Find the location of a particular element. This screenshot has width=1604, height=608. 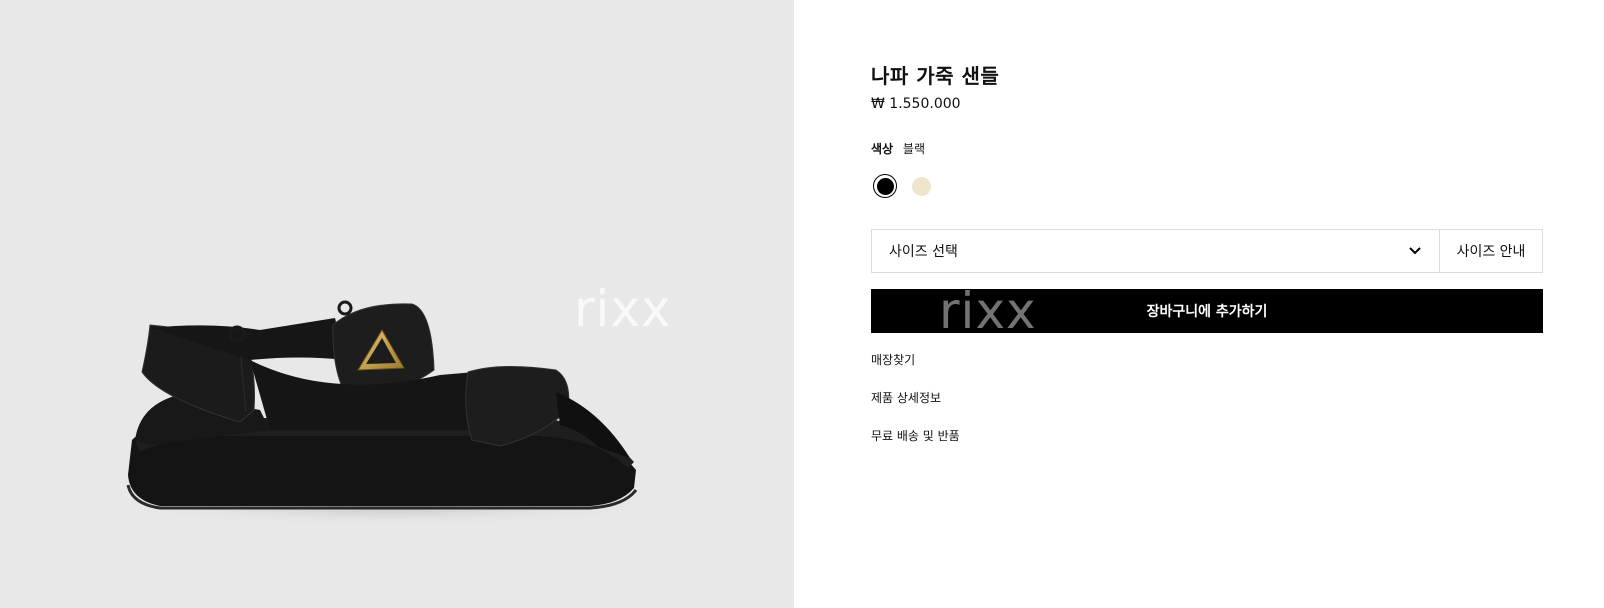

store-locator-link: 매장찾기 is located at coordinates (915, 372).